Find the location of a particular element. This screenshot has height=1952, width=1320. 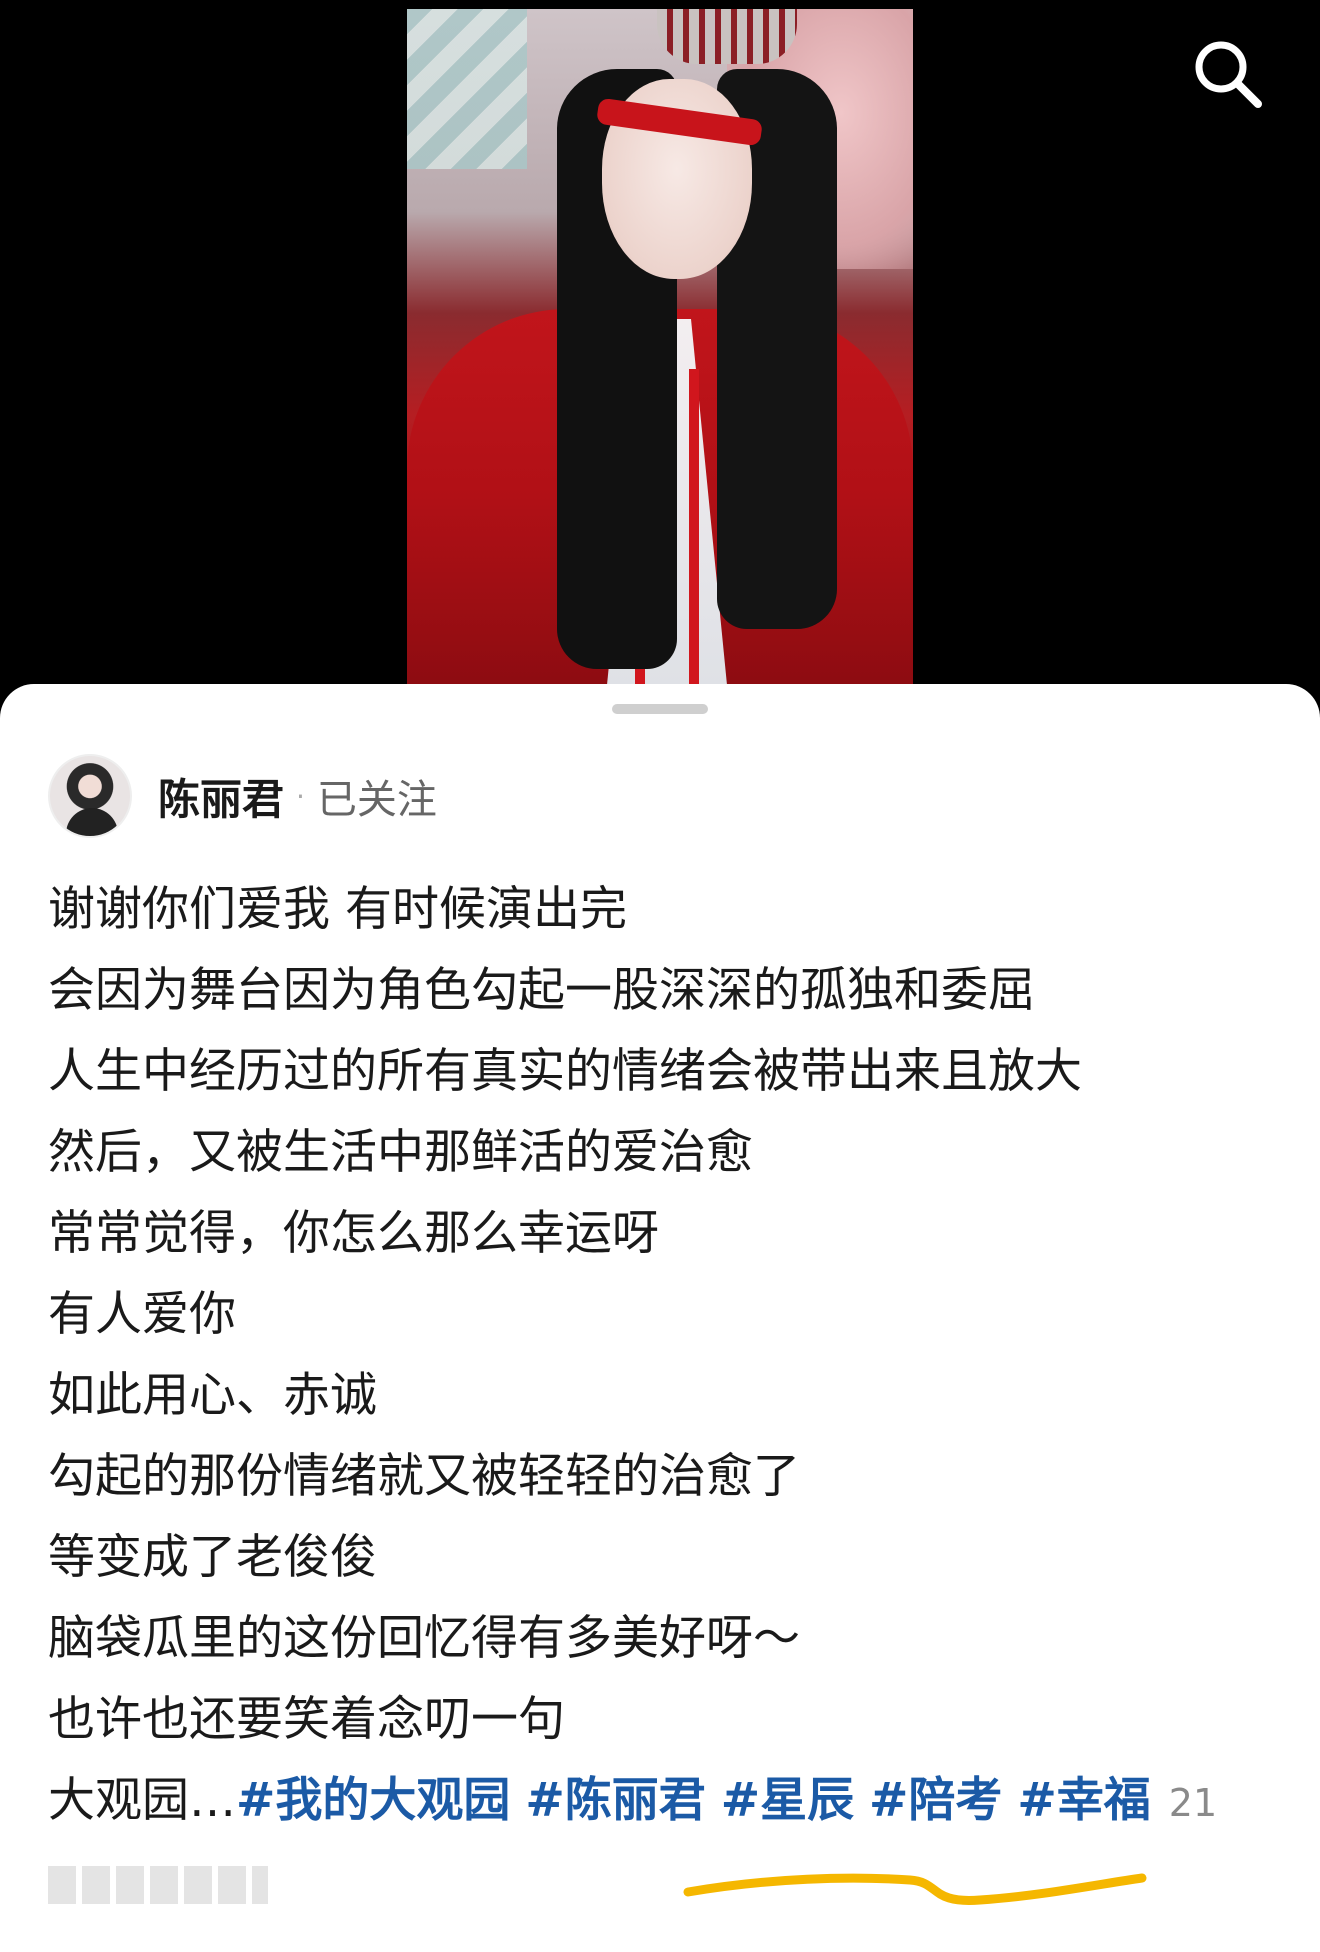

hashtag-link: #陪考 is located at coordinates (935, 1800).